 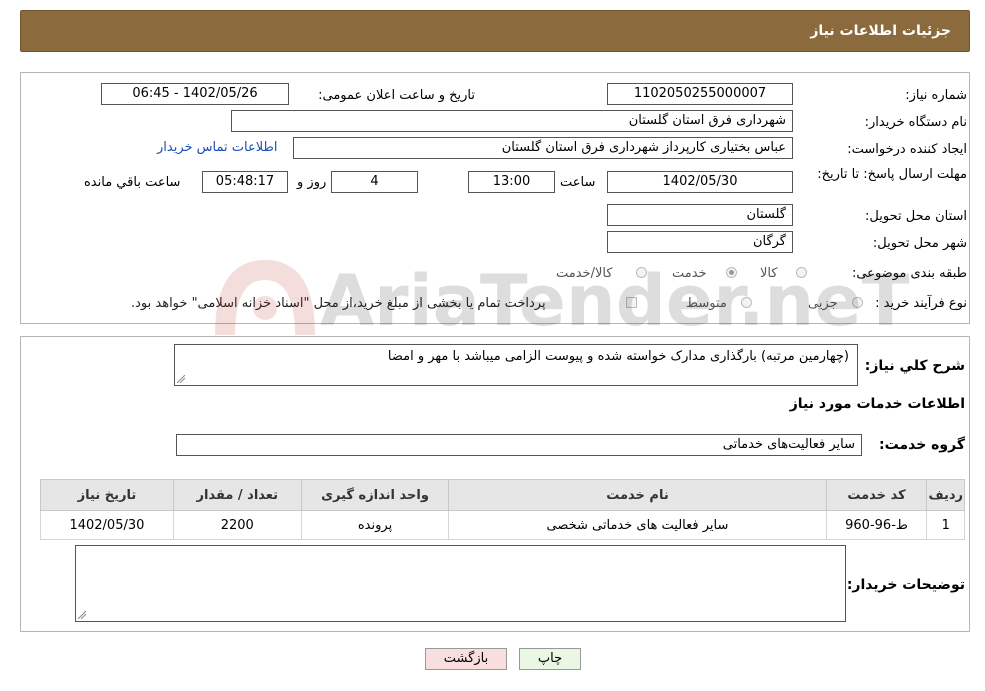 What do you see at coordinates (700, 215) in the screenshot?
I see `delivery-province-field: گلستان` at bounding box center [700, 215].